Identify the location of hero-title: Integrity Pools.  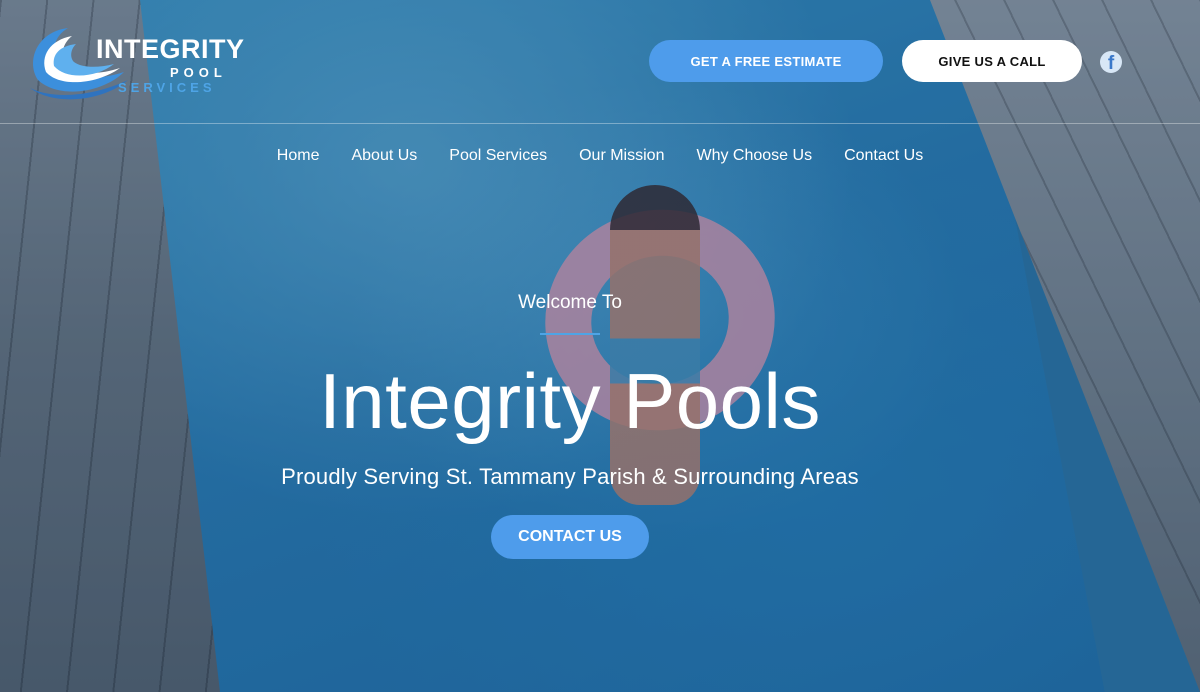
(570, 401).